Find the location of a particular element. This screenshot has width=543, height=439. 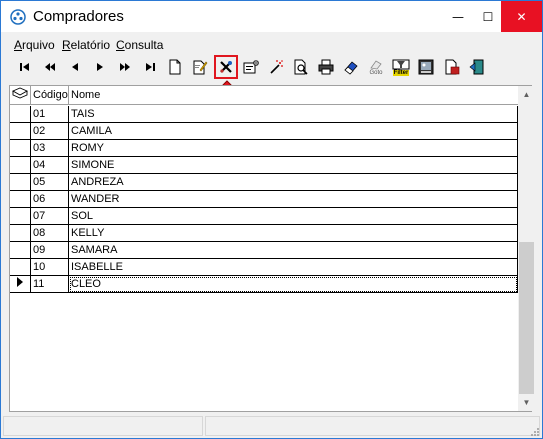

table-row: 05 ANDREZA is located at coordinates (264, 182).